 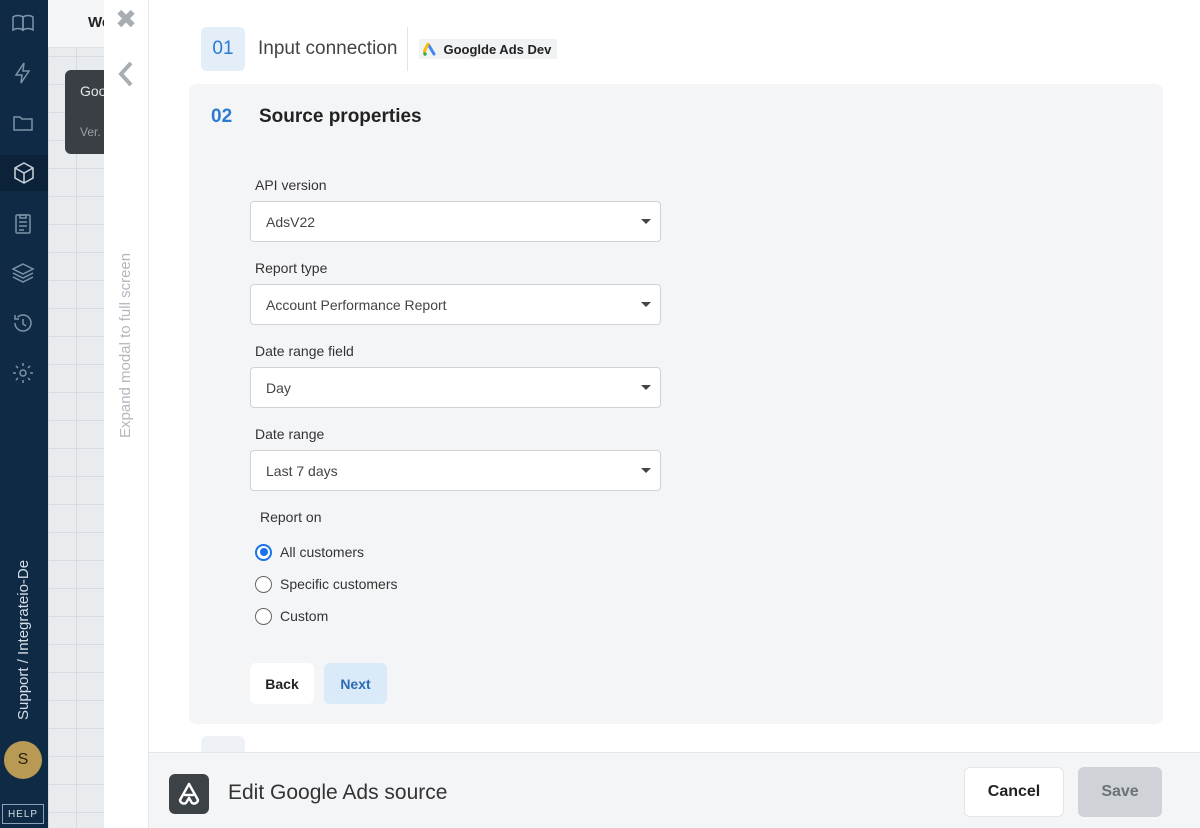 What do you see at coordinates (282, 683) in the screenshot?
I see `back-button: Back` at bounding box center [282, 683].